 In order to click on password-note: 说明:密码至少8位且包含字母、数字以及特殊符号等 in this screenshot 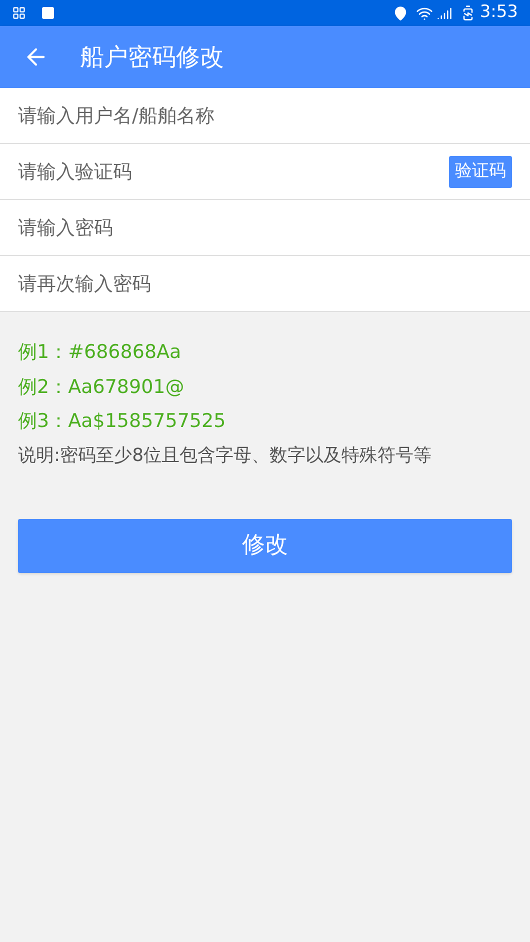, I will do `click(225, 456)`.